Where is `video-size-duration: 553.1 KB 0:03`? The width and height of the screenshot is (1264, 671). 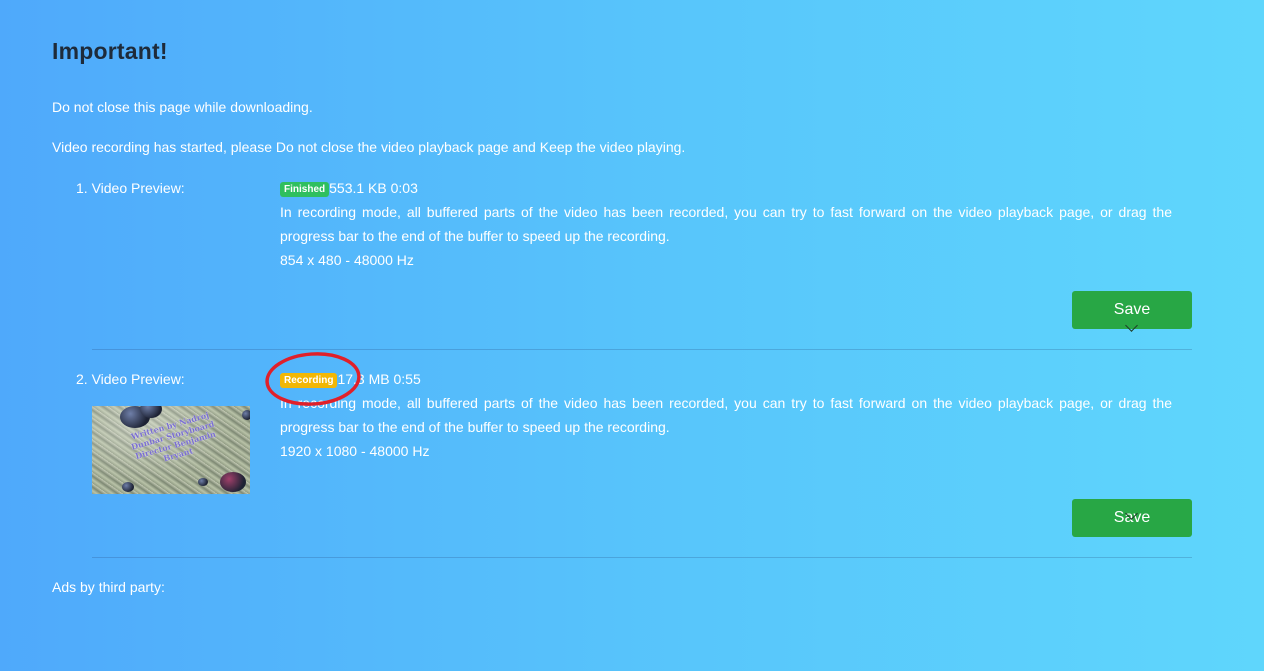 video-size-duration: 553.1 KB 0:03 is located at coordinates (373, 188).